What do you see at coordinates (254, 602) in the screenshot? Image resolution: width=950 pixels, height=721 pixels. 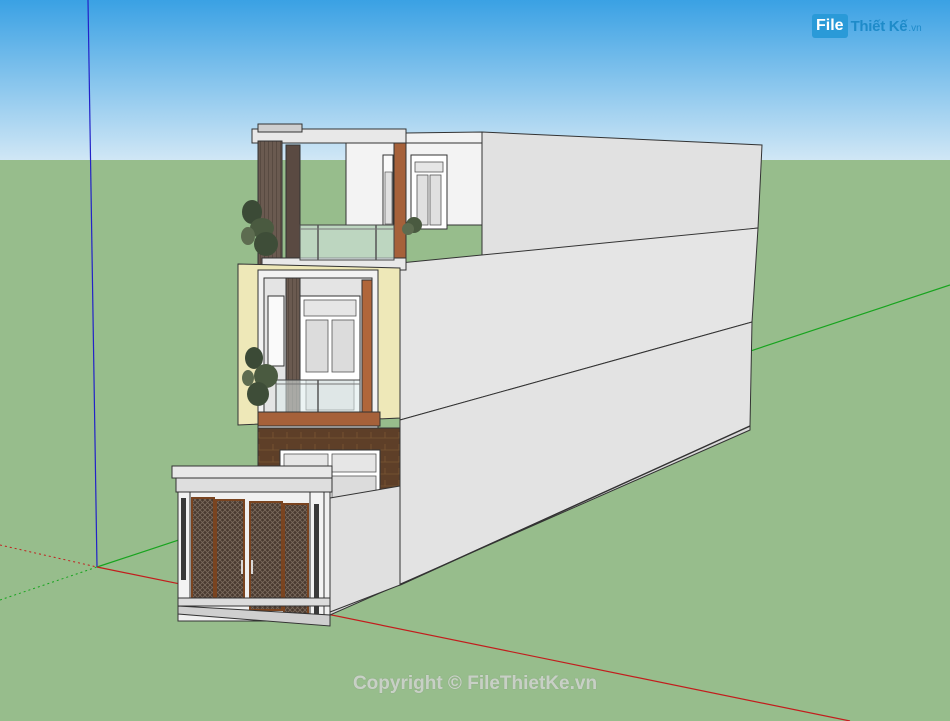 I see `gate-threshold` at bounding box center [254, 602].